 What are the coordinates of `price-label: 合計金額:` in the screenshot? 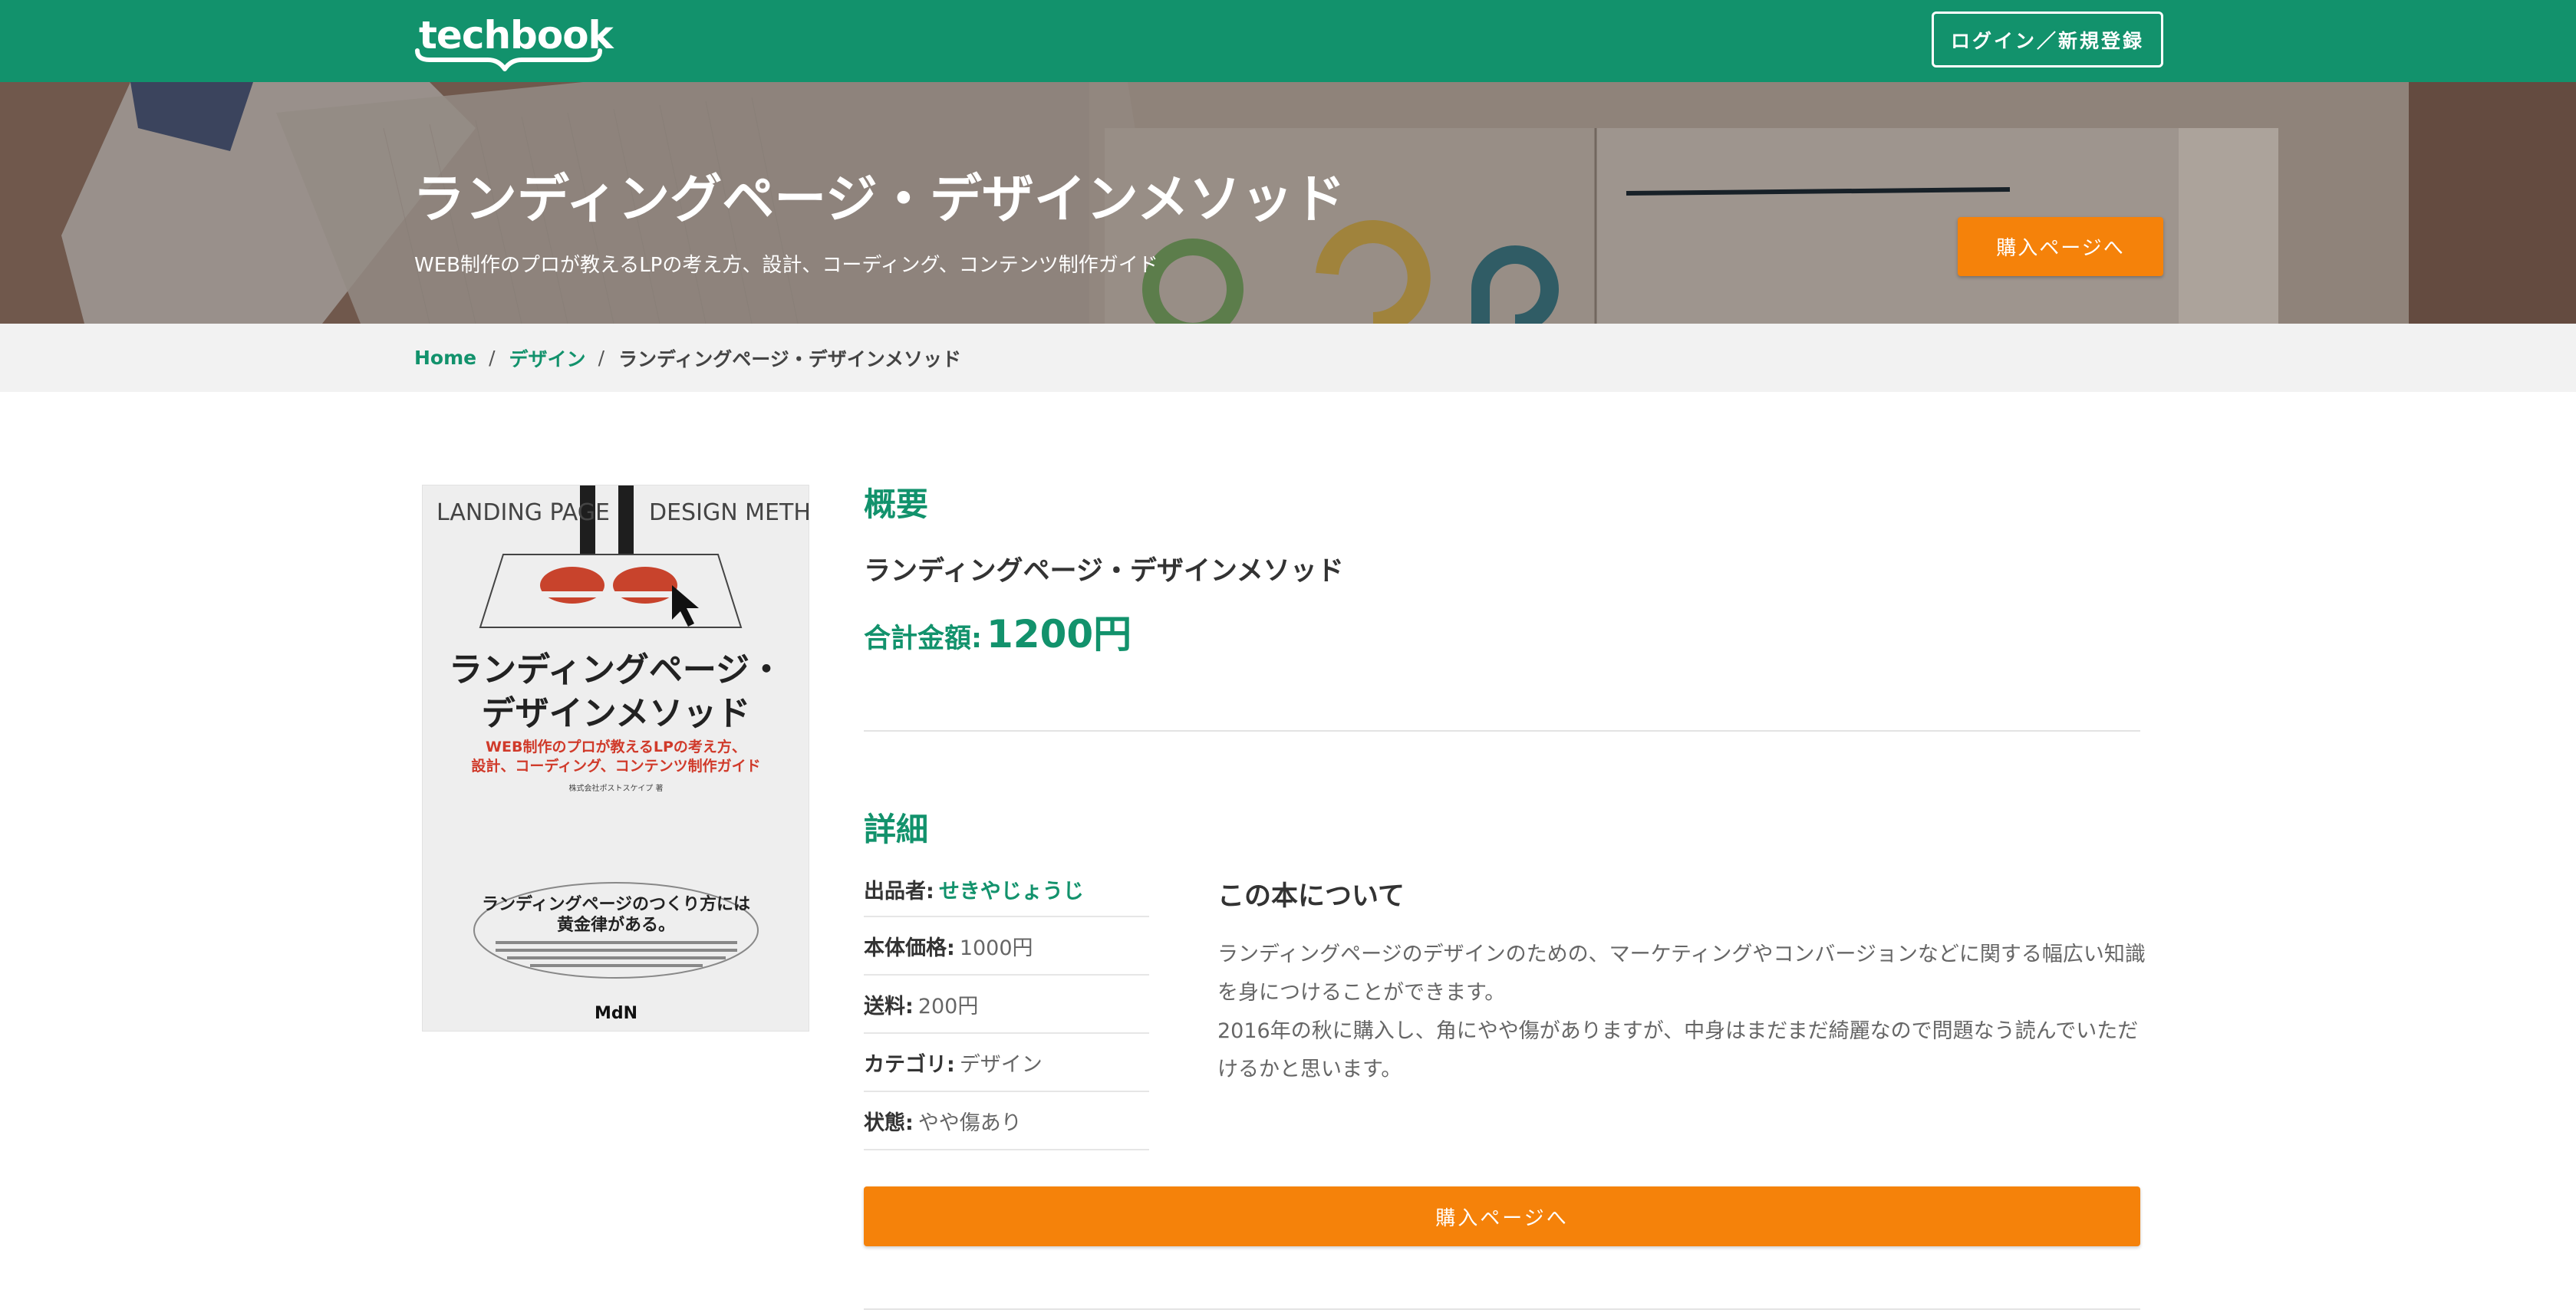 It's located at (923, 639).